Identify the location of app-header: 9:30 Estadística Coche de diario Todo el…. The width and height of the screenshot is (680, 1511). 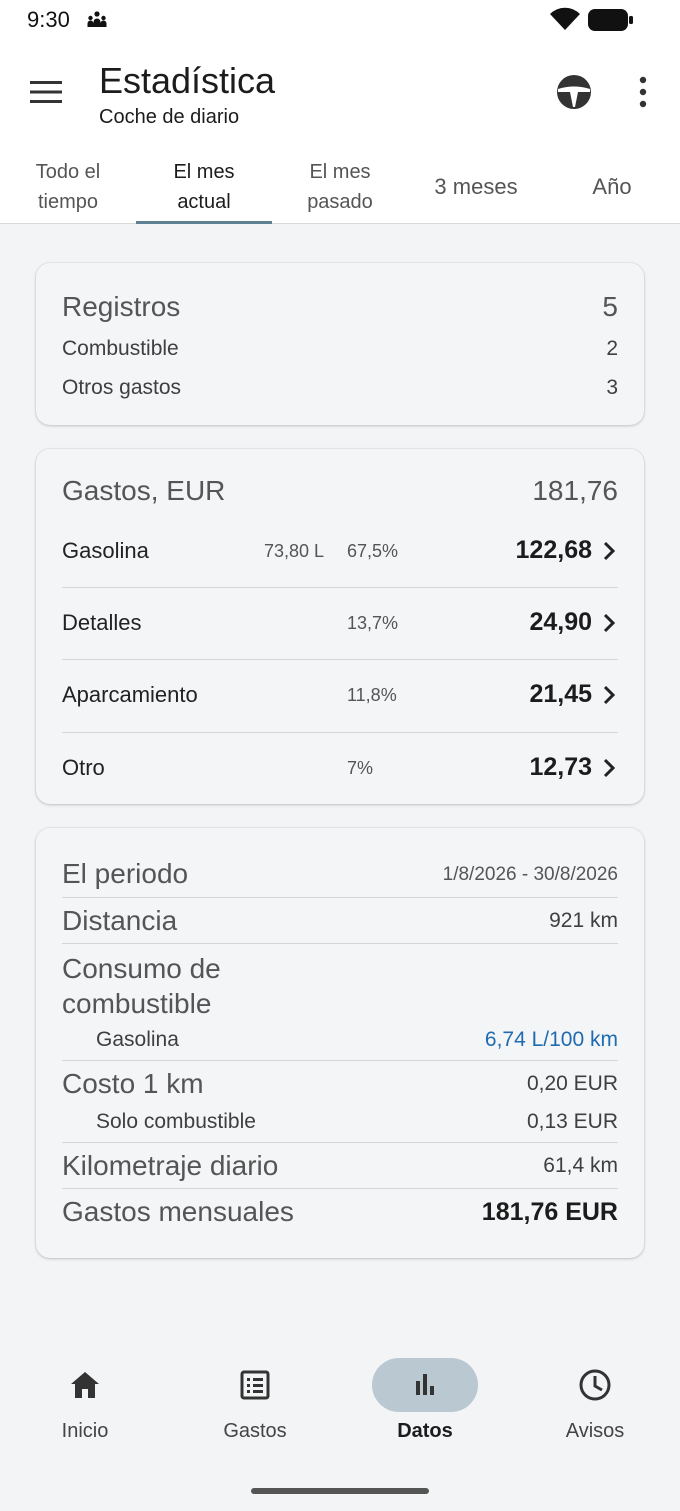
(340, 112).